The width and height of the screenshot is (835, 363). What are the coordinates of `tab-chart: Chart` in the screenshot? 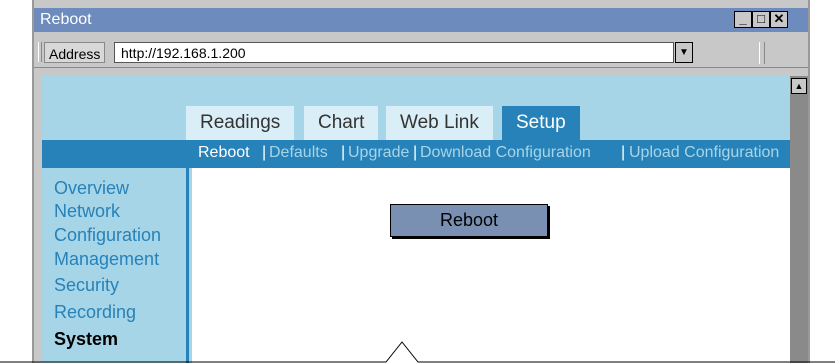 It's located at (341, 123).